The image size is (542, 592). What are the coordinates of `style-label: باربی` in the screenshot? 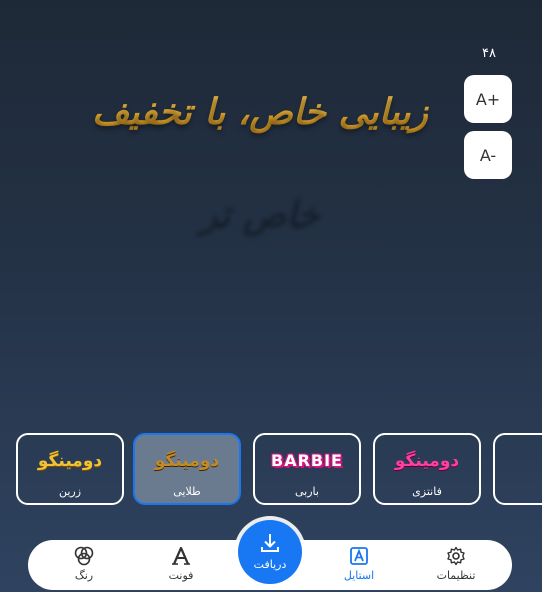 It's located at (307, 491).